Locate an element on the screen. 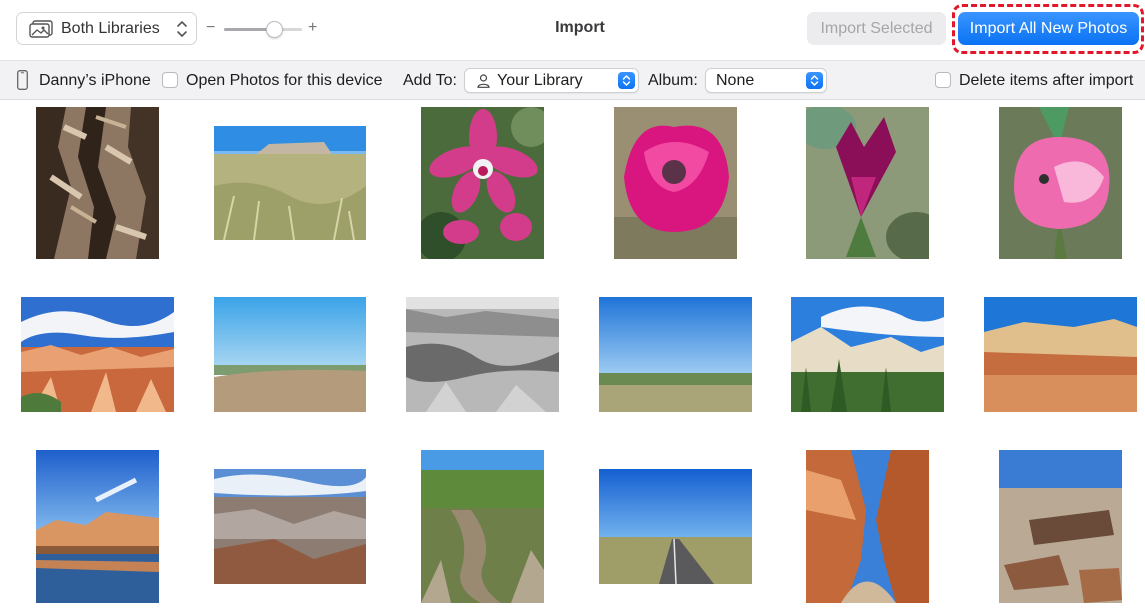 Image resolution: width=1145 pixels, height=609 pixels. photo-thumbnail-flat-horizon is located at coordinates (675, 354).